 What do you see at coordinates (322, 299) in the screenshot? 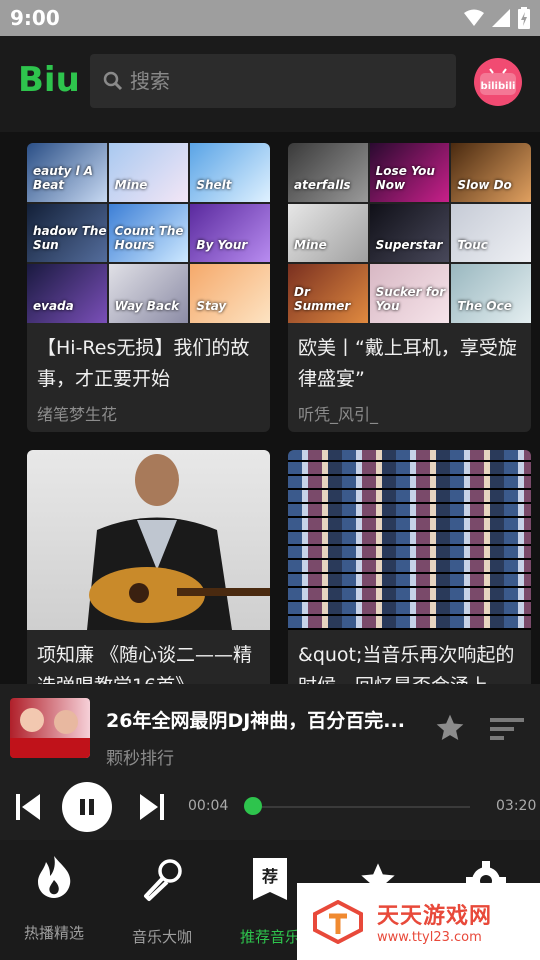
I see `tile-label: Dr Summer` at bounding box center [322, 299].